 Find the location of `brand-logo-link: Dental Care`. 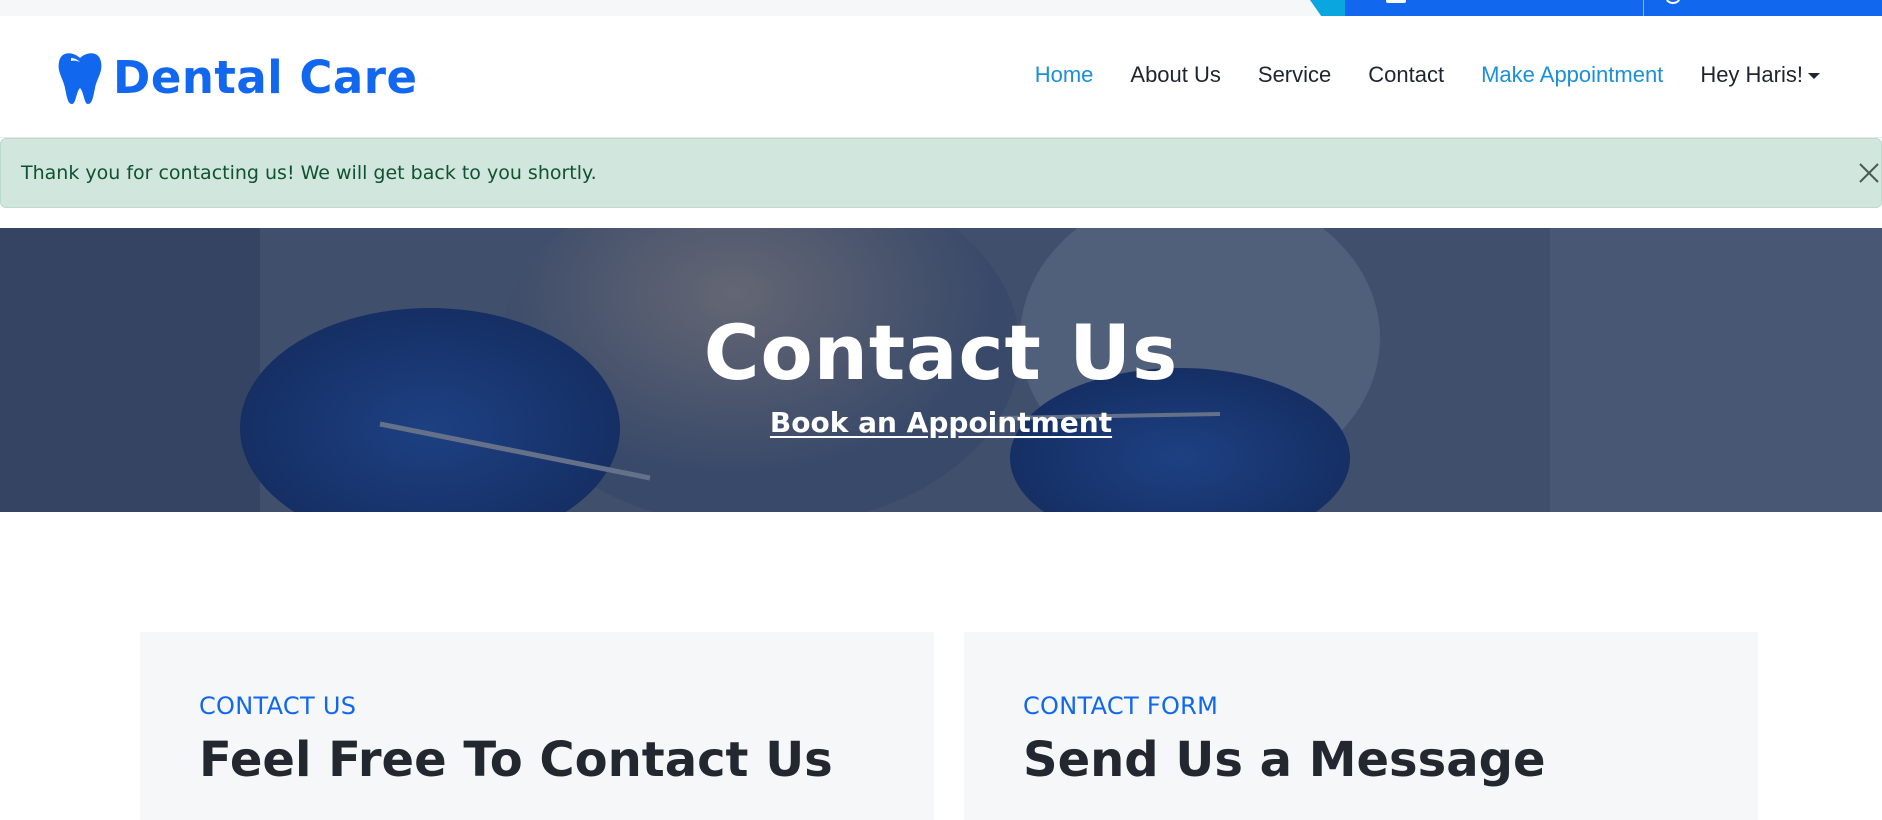

brand-logo-link: Dental Care is located at coordinates (237, 77).